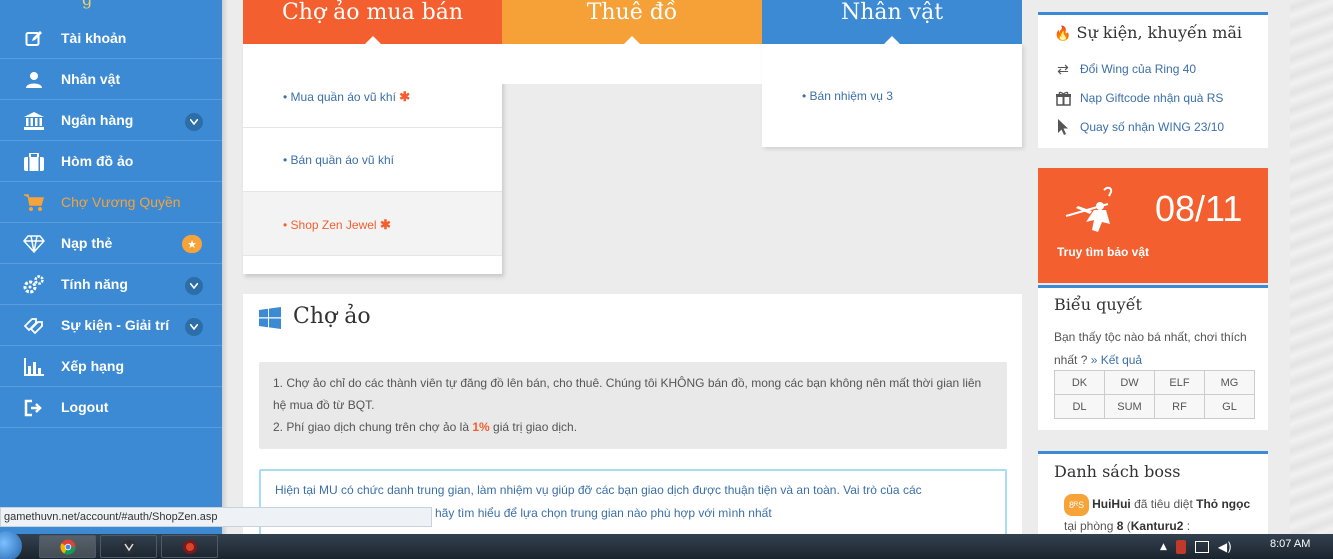 The height and width of the screenshot is (559, 1333). What do you see at coordinates (632, 64) in the screenshot?
I see `rent-menu` at bounding box center [632, 64].